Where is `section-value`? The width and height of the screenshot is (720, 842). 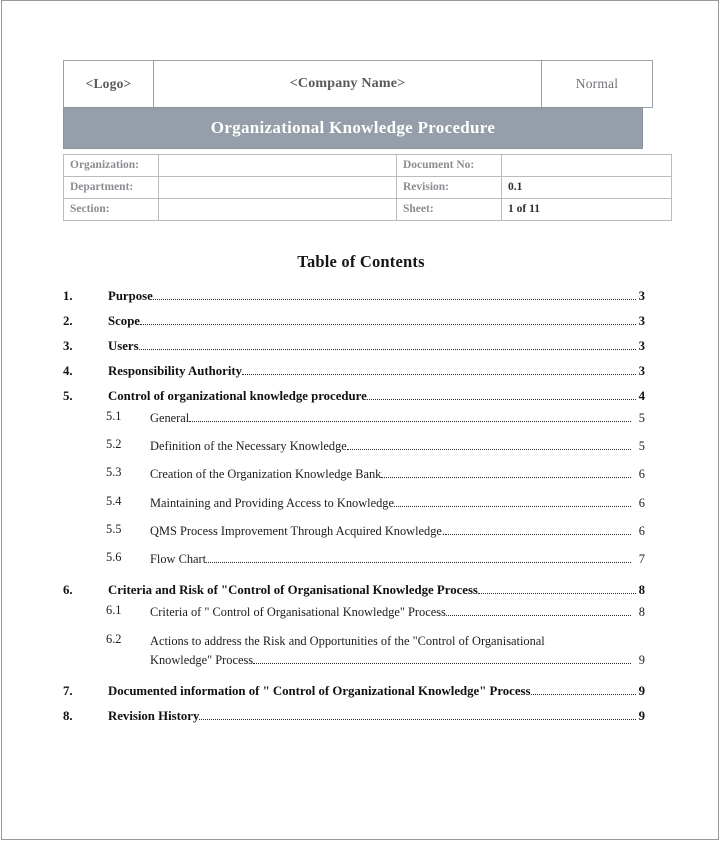
section-value is located at coordinates (277, 209).